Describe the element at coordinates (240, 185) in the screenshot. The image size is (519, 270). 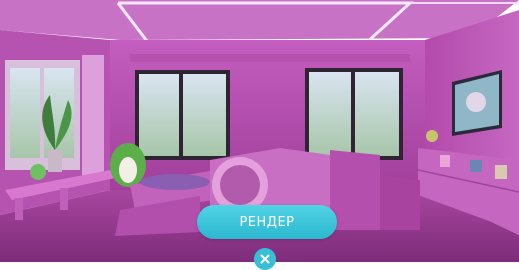
I see `play-tunnel-hole` at that location.